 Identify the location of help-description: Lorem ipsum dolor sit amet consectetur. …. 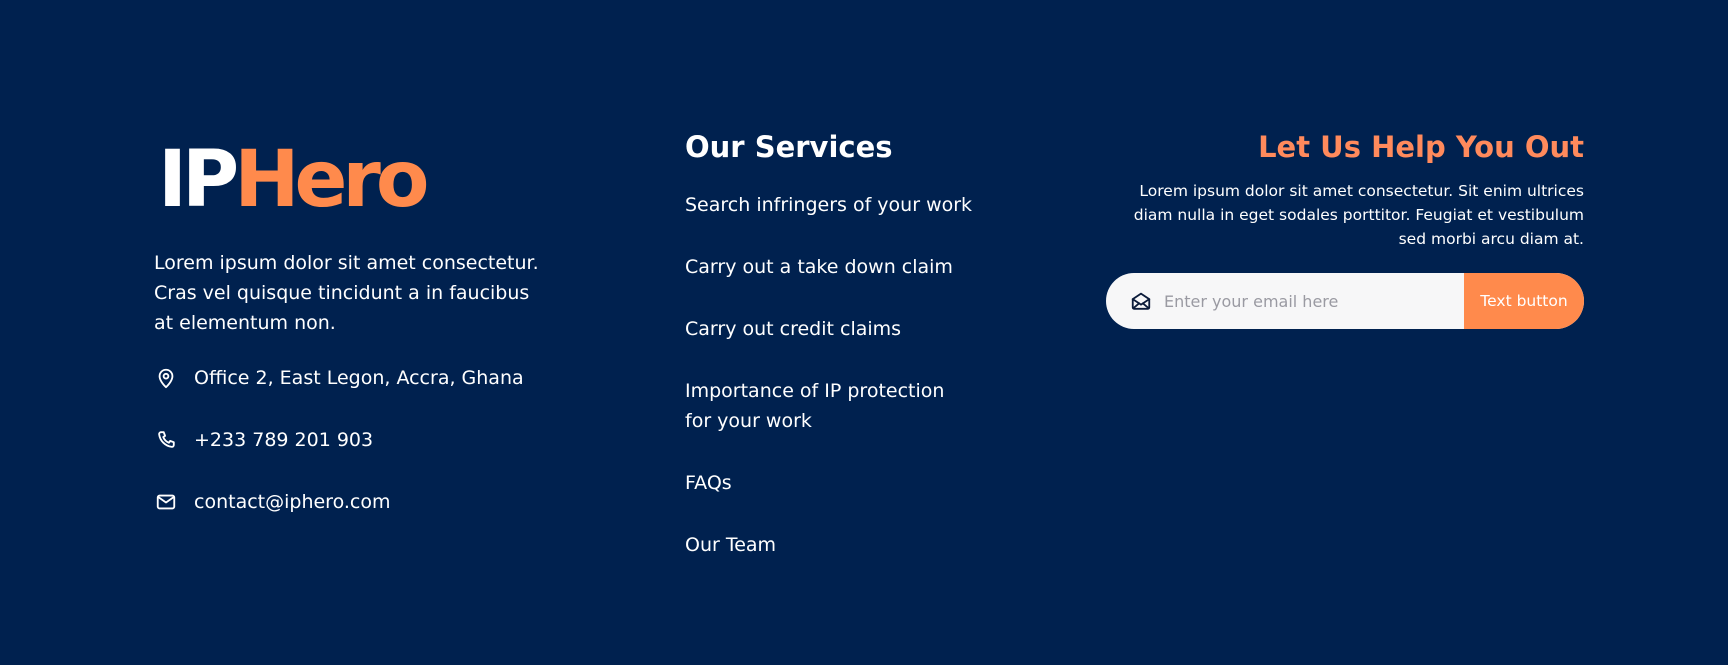
(1358, 215).